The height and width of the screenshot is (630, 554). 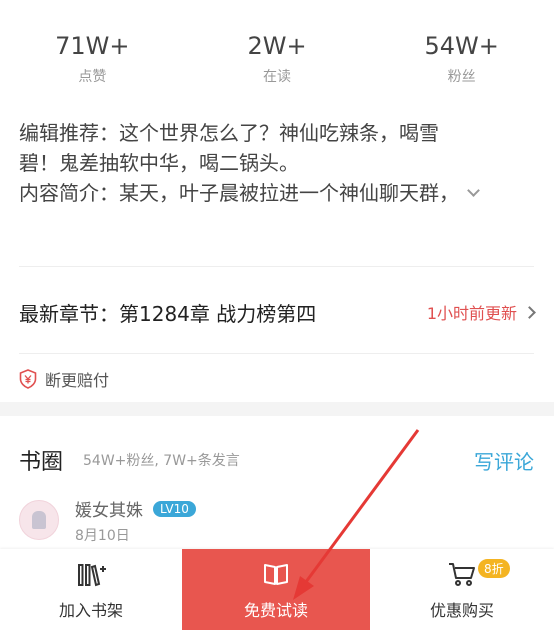 I want to click on add-to-shelf-button: 加入书架, so click(x=91, y=589).